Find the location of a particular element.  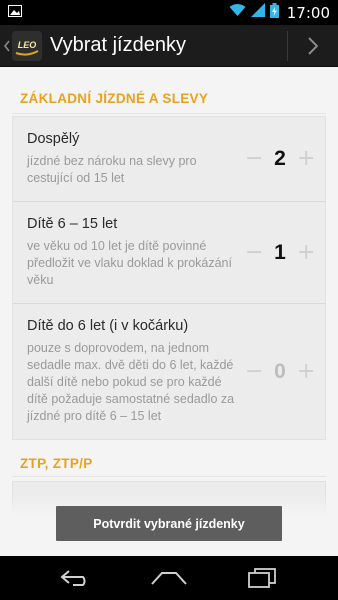

status-bar: 17:00 is located at coordinates (169, 12).